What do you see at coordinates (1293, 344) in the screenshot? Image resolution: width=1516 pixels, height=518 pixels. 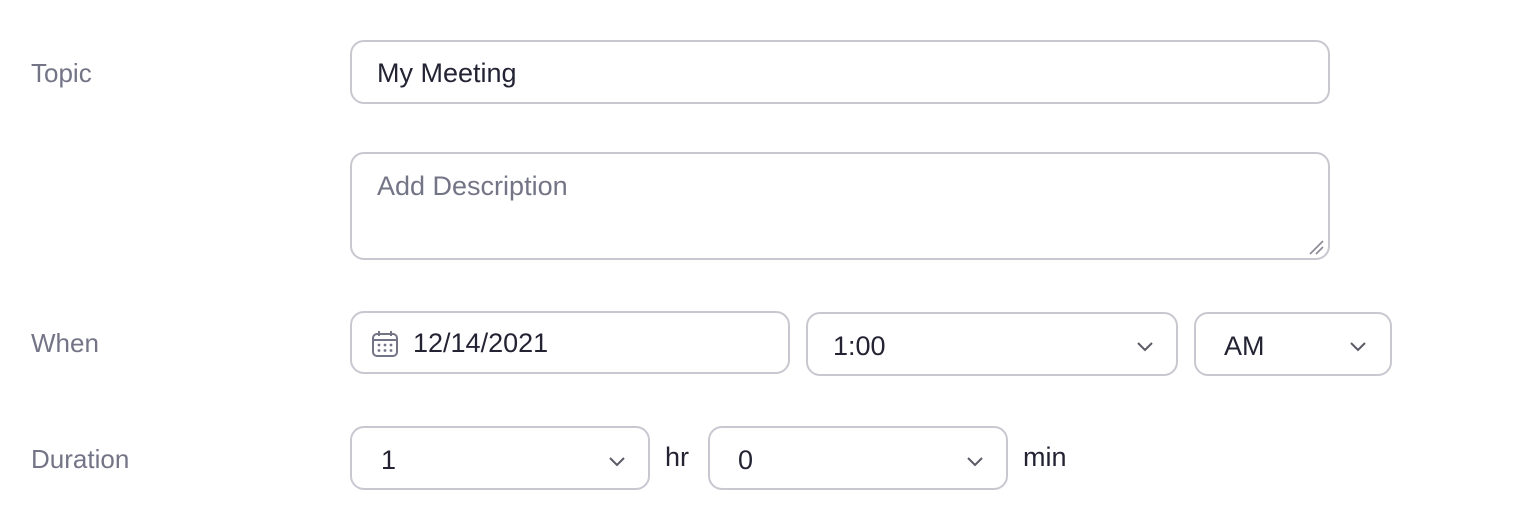 I see `ampm-select: AM` at bounding box center [1293, 344].